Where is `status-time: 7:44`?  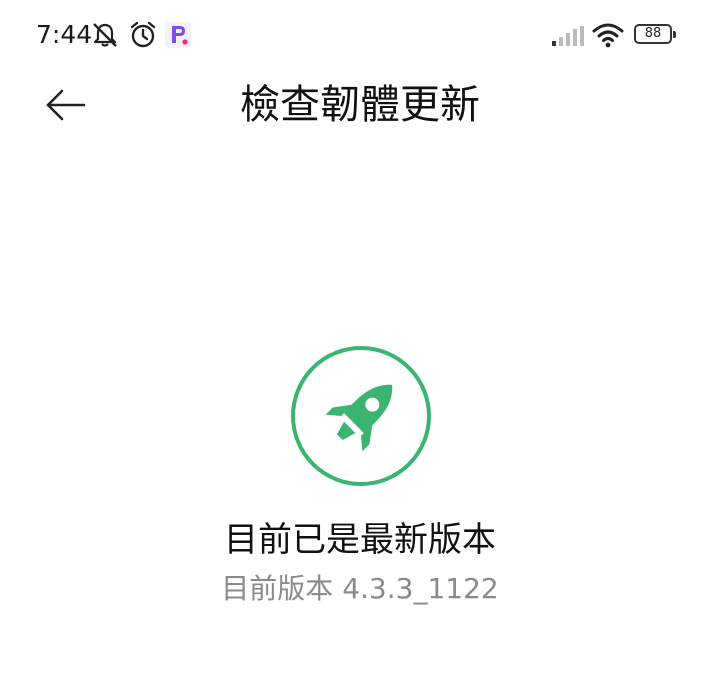
status-time: 7:44 is located at coordinates (64, 34).